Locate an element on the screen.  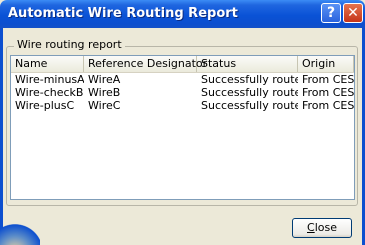
group-label: Wire routing report is located at coordinates (69, 44).